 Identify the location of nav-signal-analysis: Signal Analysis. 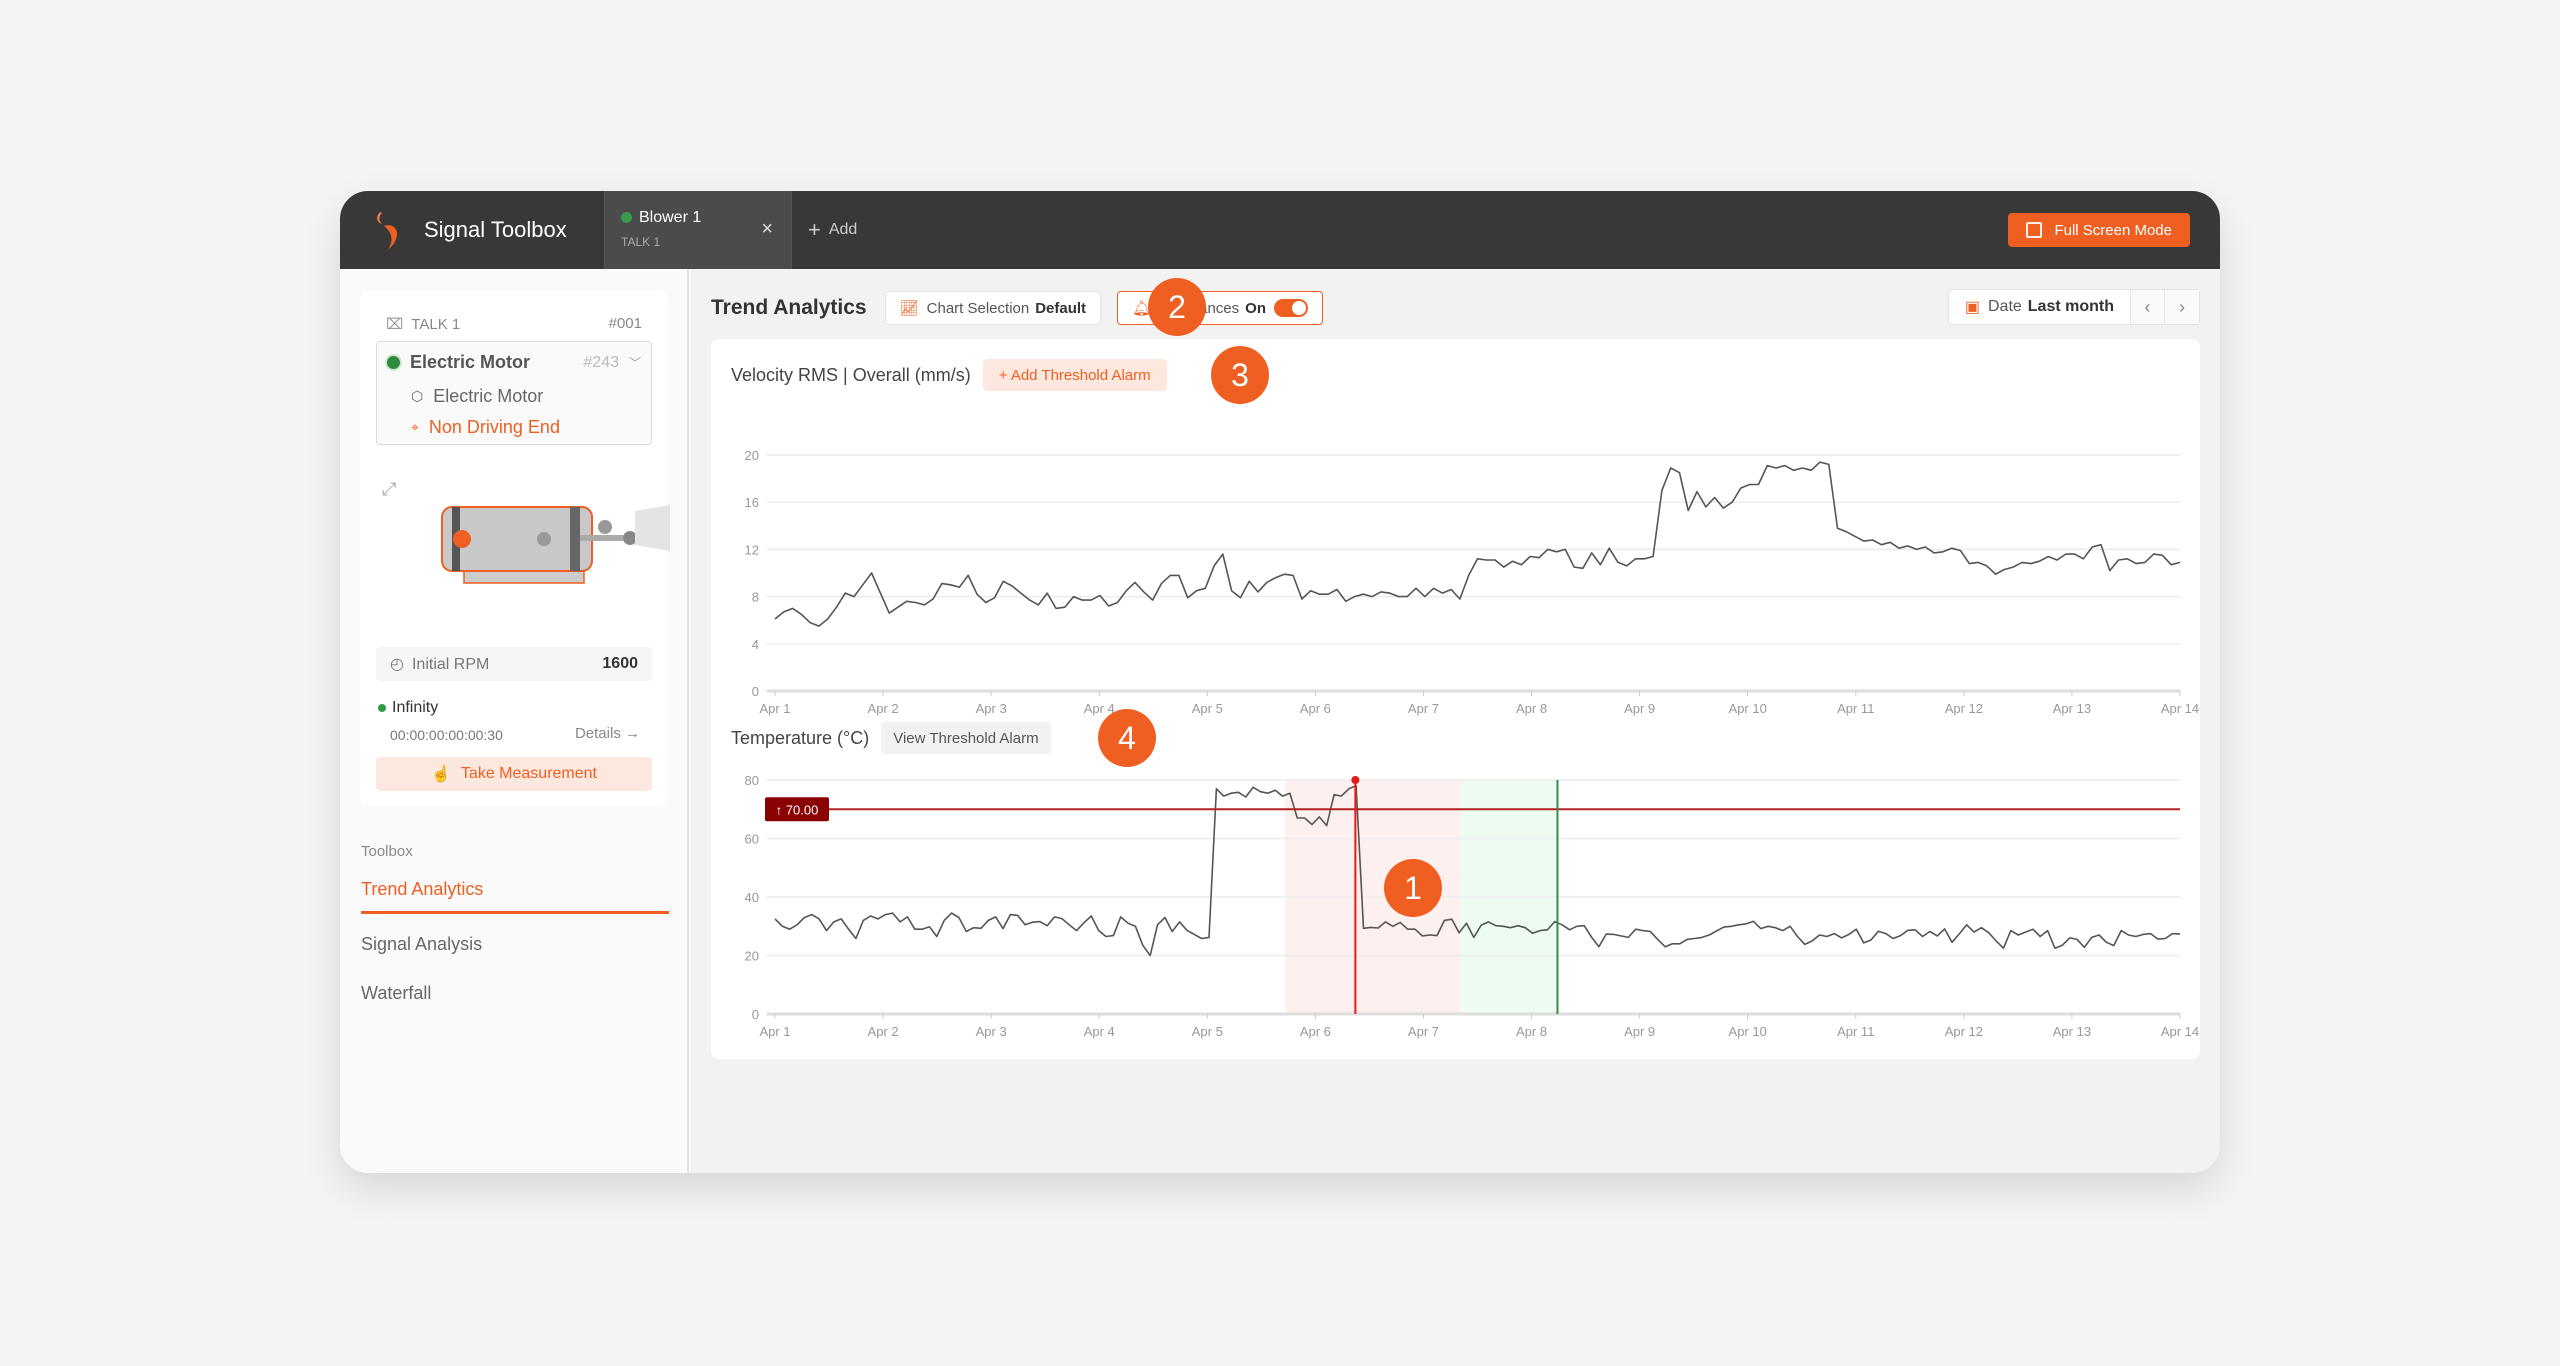
(515, 944).